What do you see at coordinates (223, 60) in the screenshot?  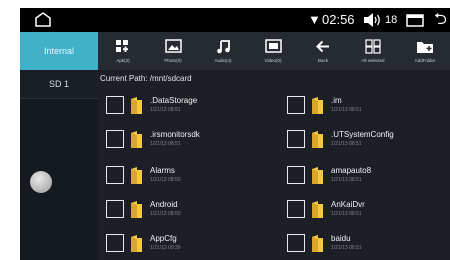 I see `audio-label: Audio(4)` at bounding box center [223, 60].